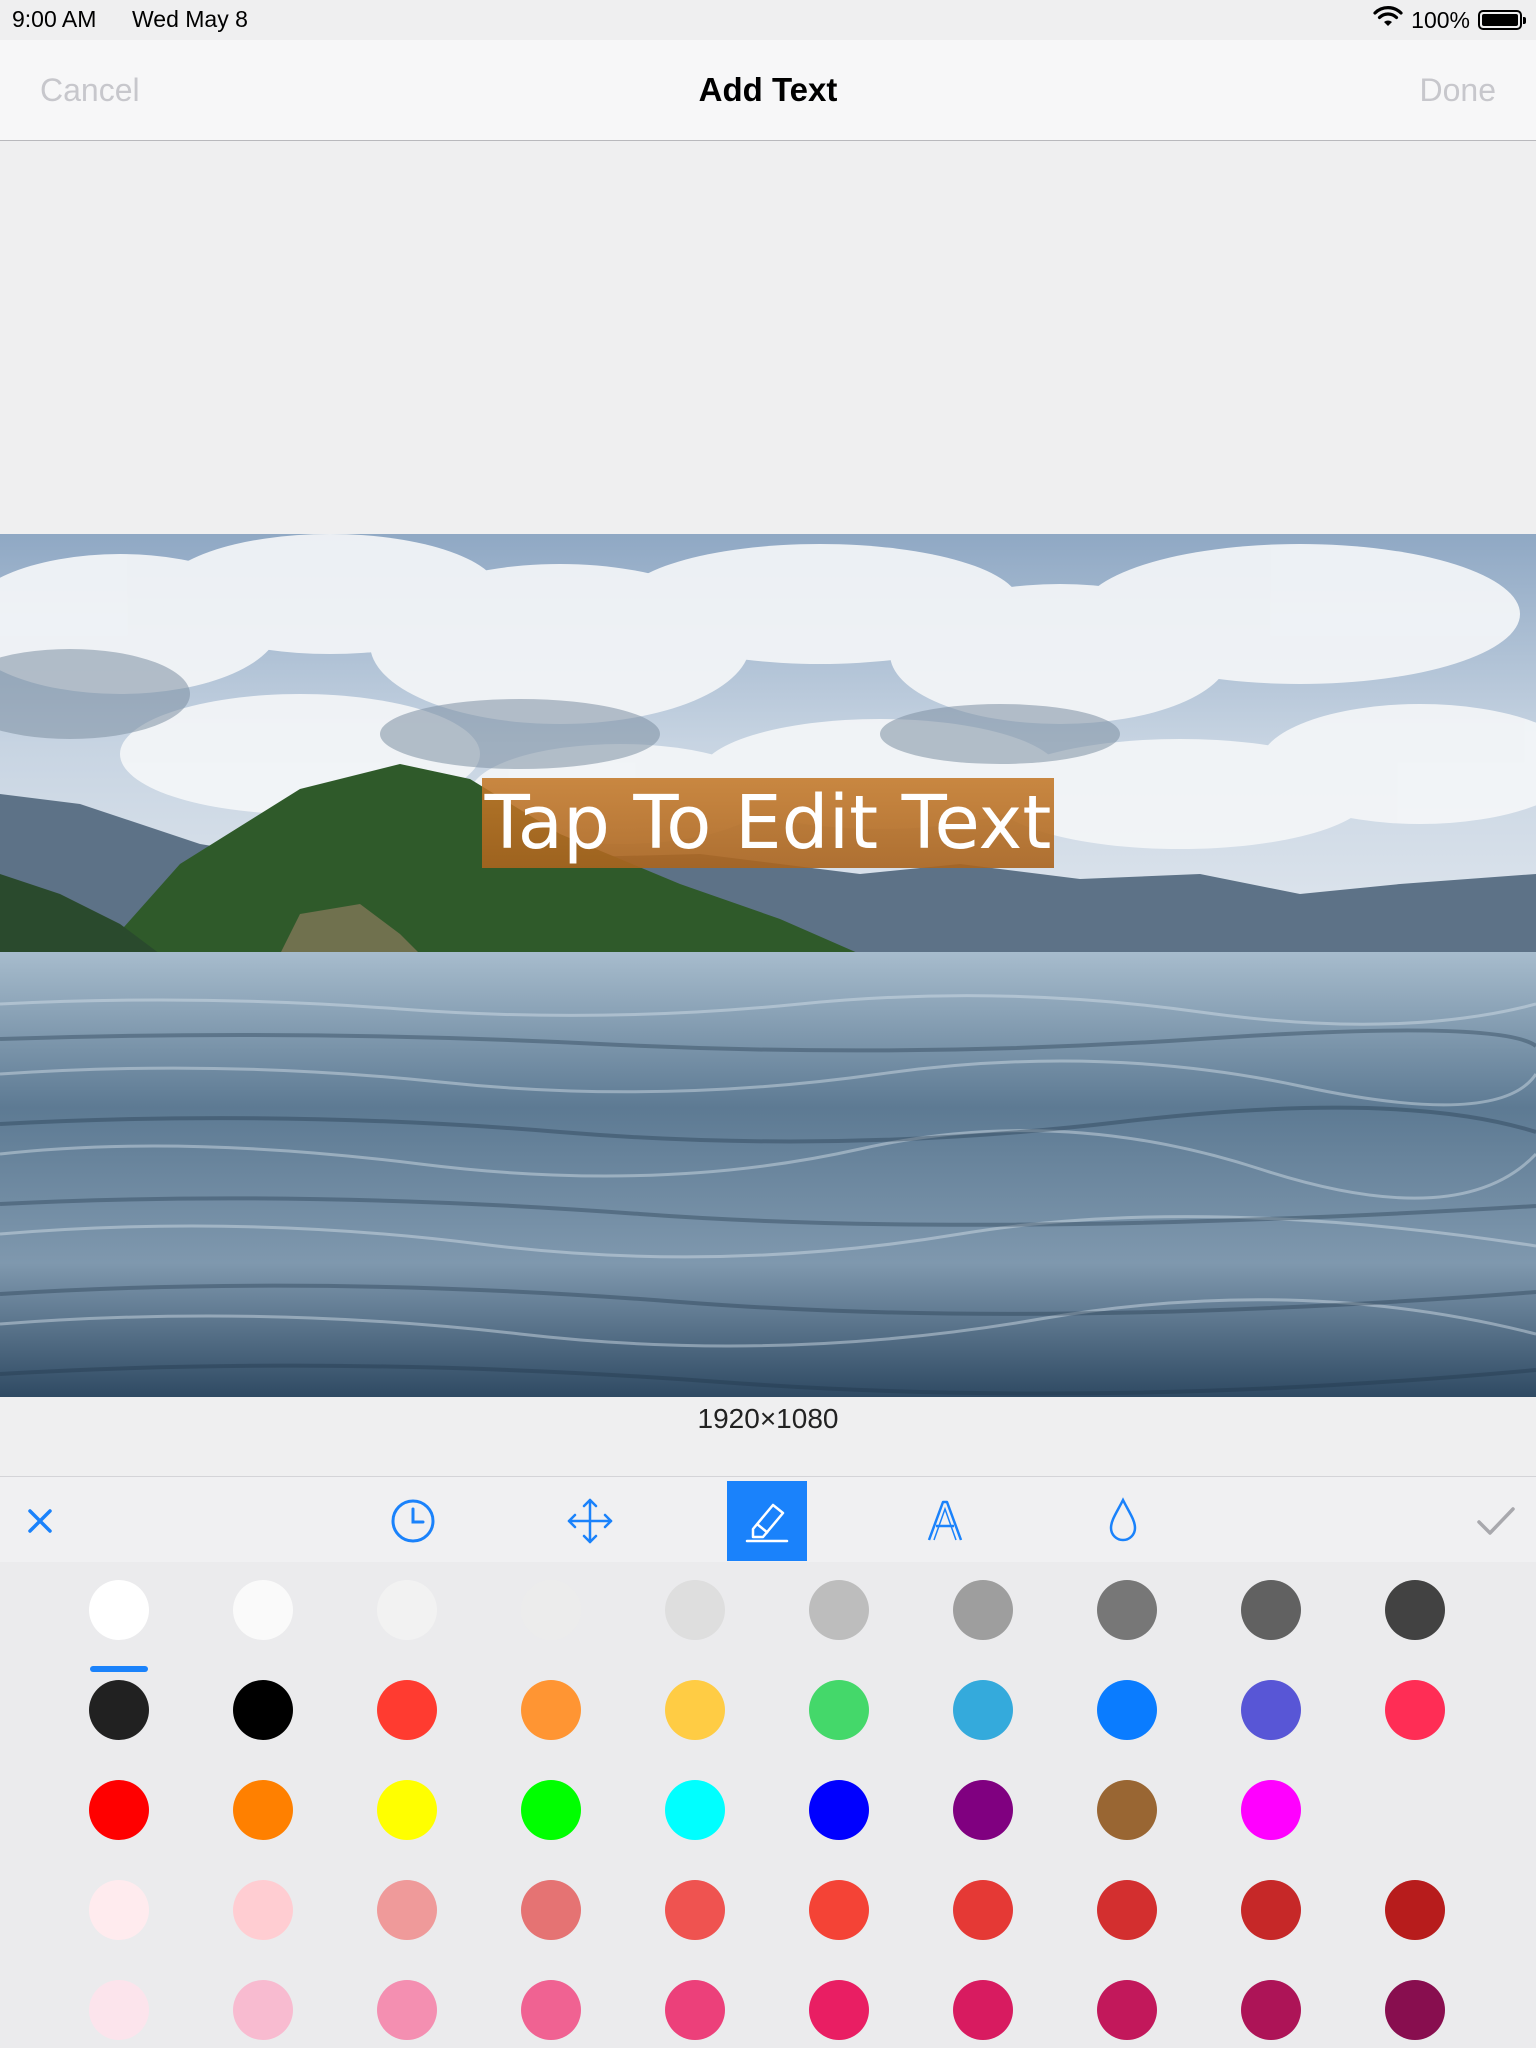 Image resolution: width=1536 pixels, height=2048 pixels. I want to click on status-indicators: 100%, so click(1449, 20).